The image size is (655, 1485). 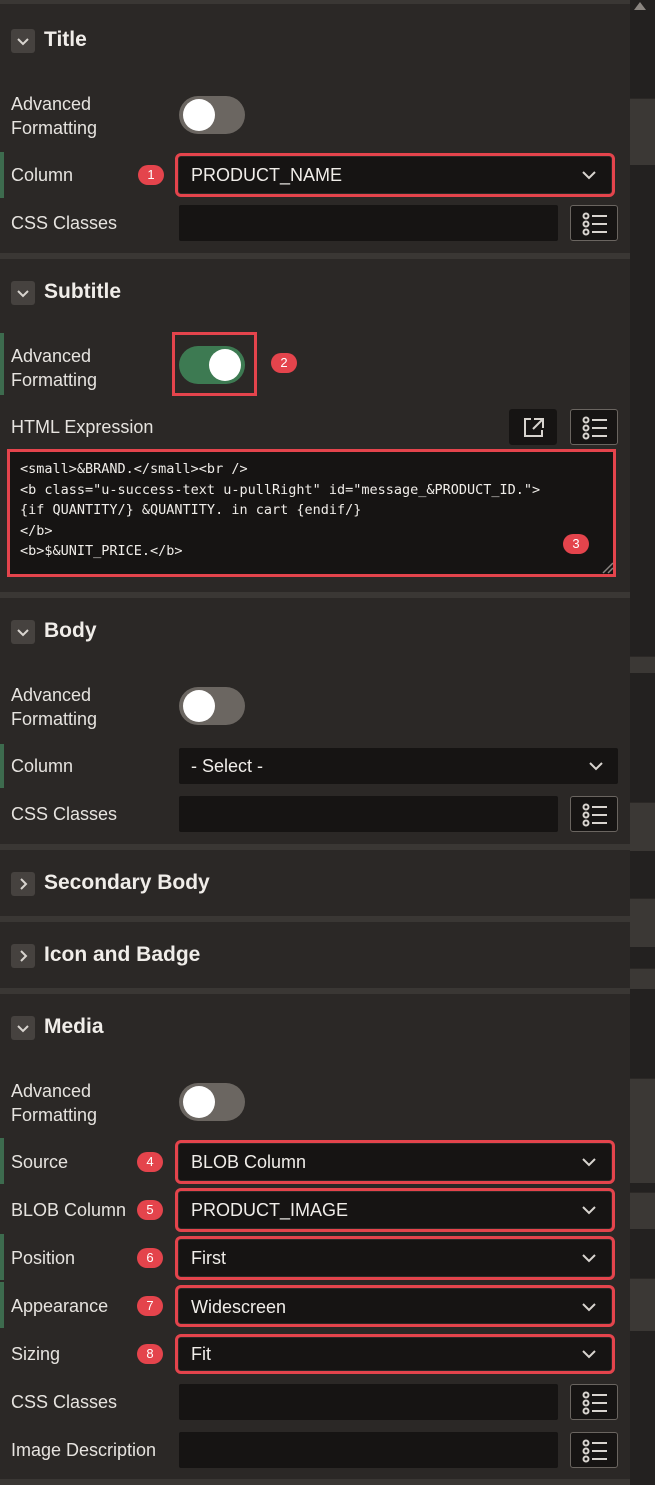 What do you see at coordinates (315, 293) in the screenshot?
I see `section-header-subtitle: Subtitle` at bounding box center [315, 293].